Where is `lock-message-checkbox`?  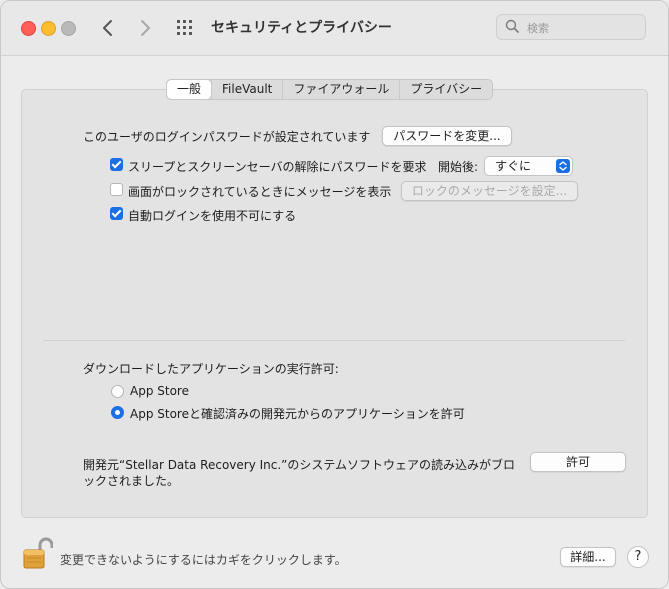 lock-message-checkbox is located at coordinates (116, 189).